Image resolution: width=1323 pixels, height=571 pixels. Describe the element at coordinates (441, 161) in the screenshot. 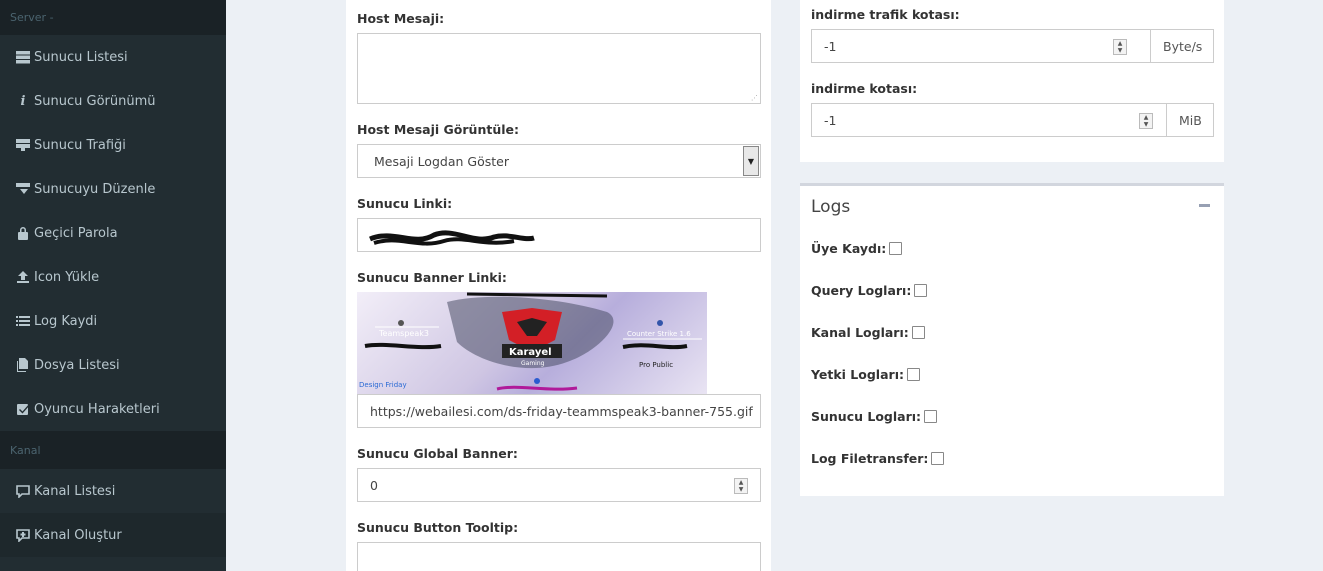

I see `select-value: Mesaji Logdan Göster` at that location.